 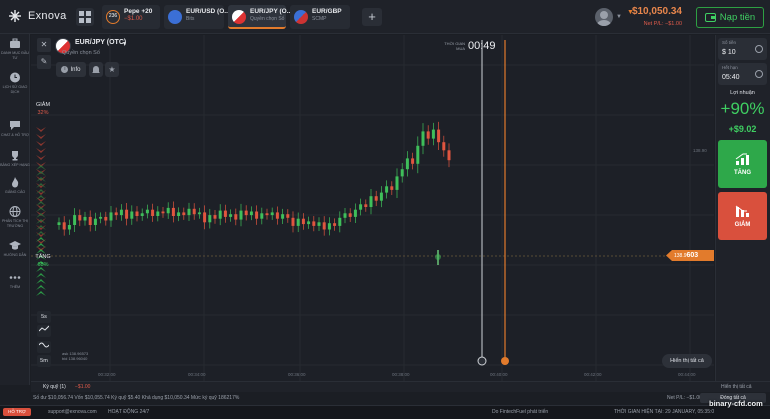 I want to click on sidebar-item-label: DANH MỤC ĐẦU TƯ, so click(x=15, y=55).